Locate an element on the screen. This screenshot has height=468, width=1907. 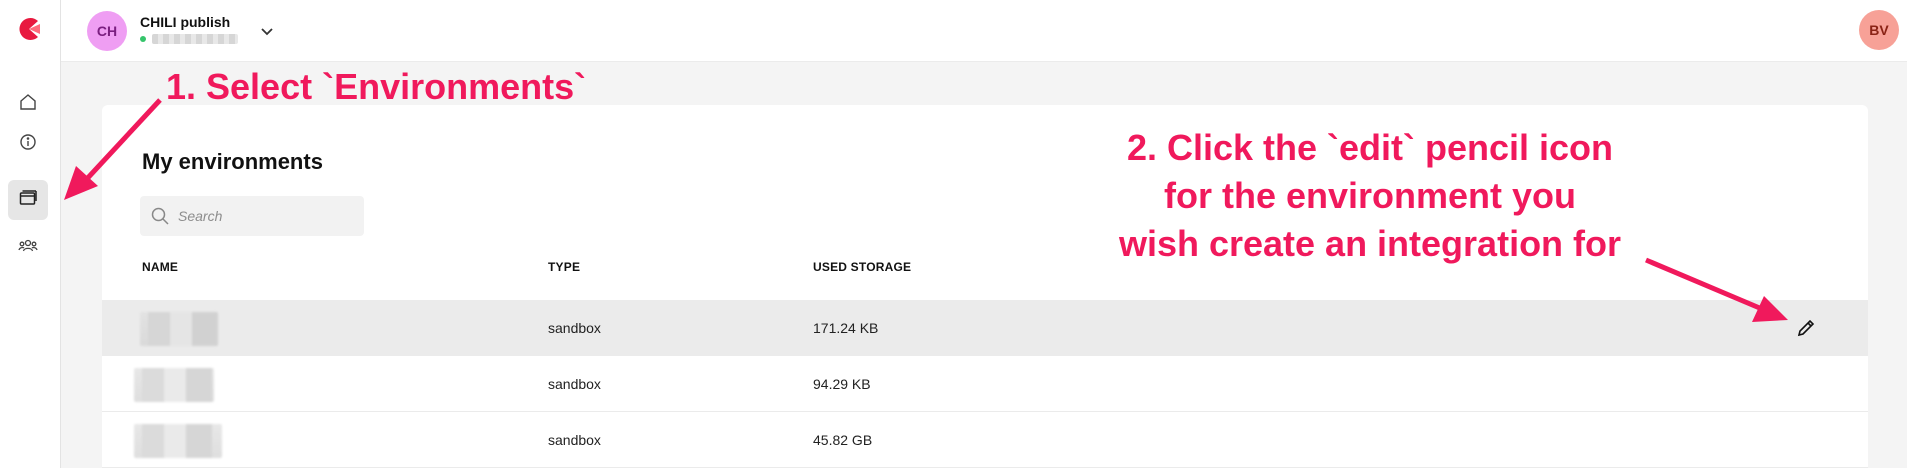
sidebar is located at coordinates (30, 234).